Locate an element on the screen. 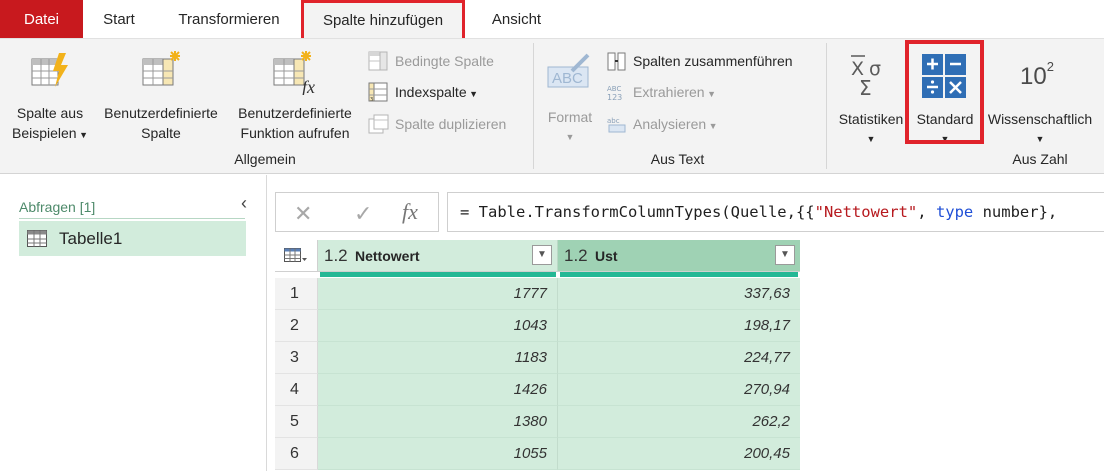 The height and width of the screenshot is (471, 1104). cell-ust: 262,2 is located at coordinates (679, 422).